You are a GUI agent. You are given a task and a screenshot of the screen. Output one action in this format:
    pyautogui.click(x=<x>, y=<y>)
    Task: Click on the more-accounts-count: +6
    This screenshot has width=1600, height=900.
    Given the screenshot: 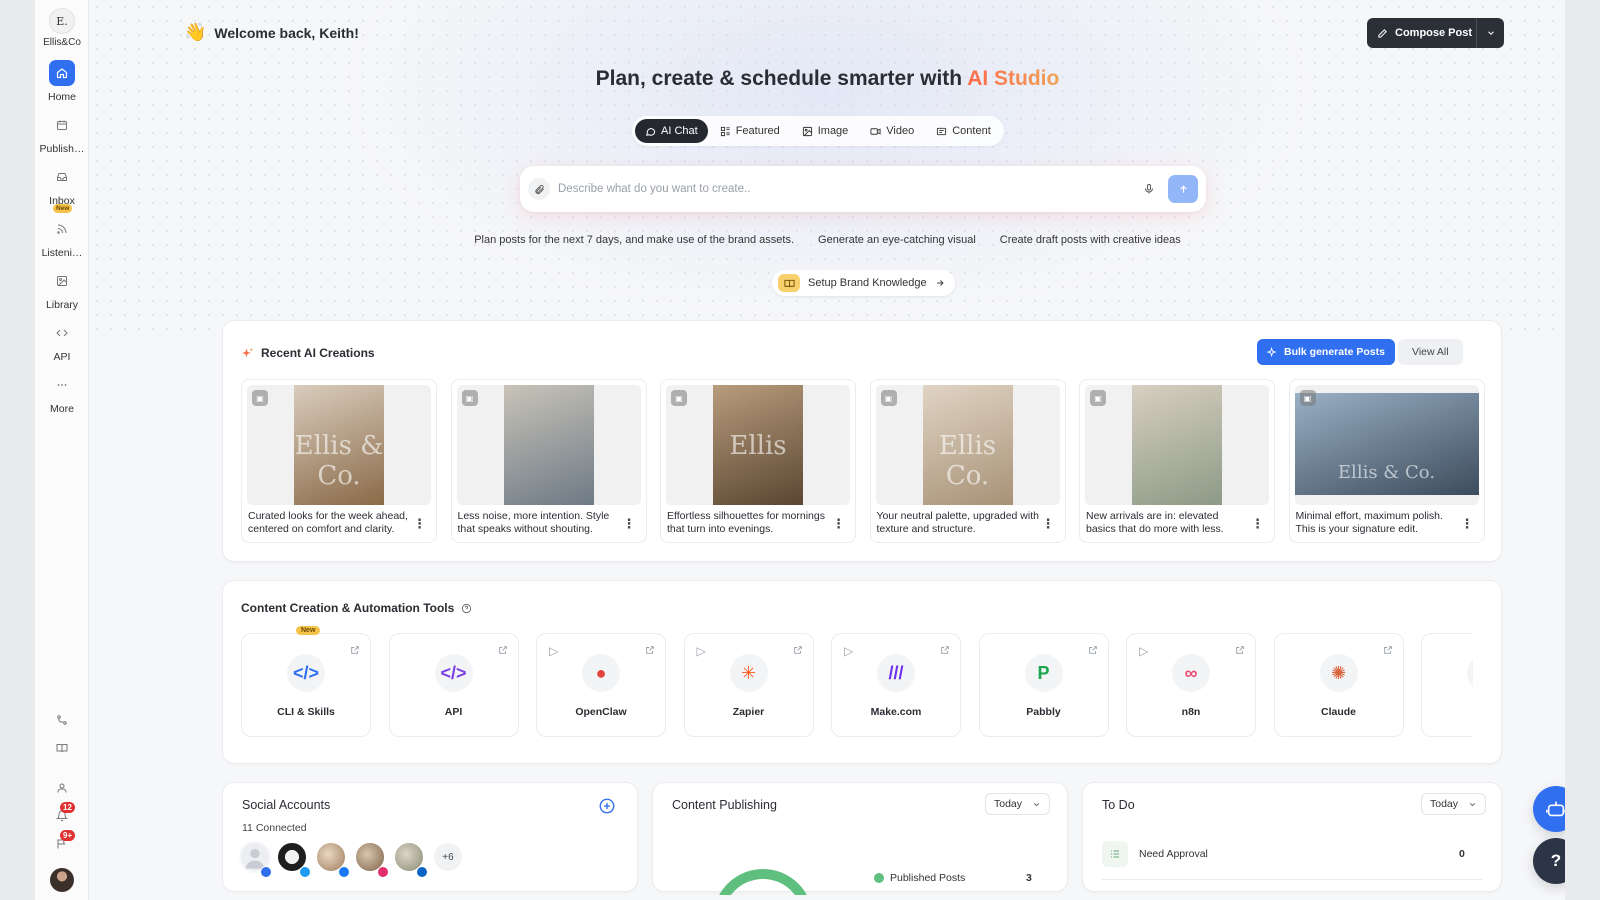 What is the action you would take?
    pyautogui.click(x=448, y=857)
    